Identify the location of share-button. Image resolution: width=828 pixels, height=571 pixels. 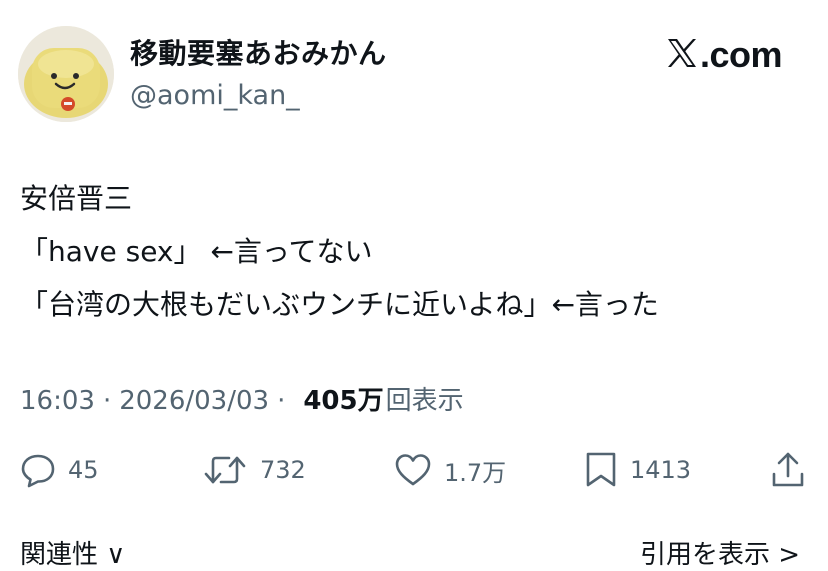
(788, 470).